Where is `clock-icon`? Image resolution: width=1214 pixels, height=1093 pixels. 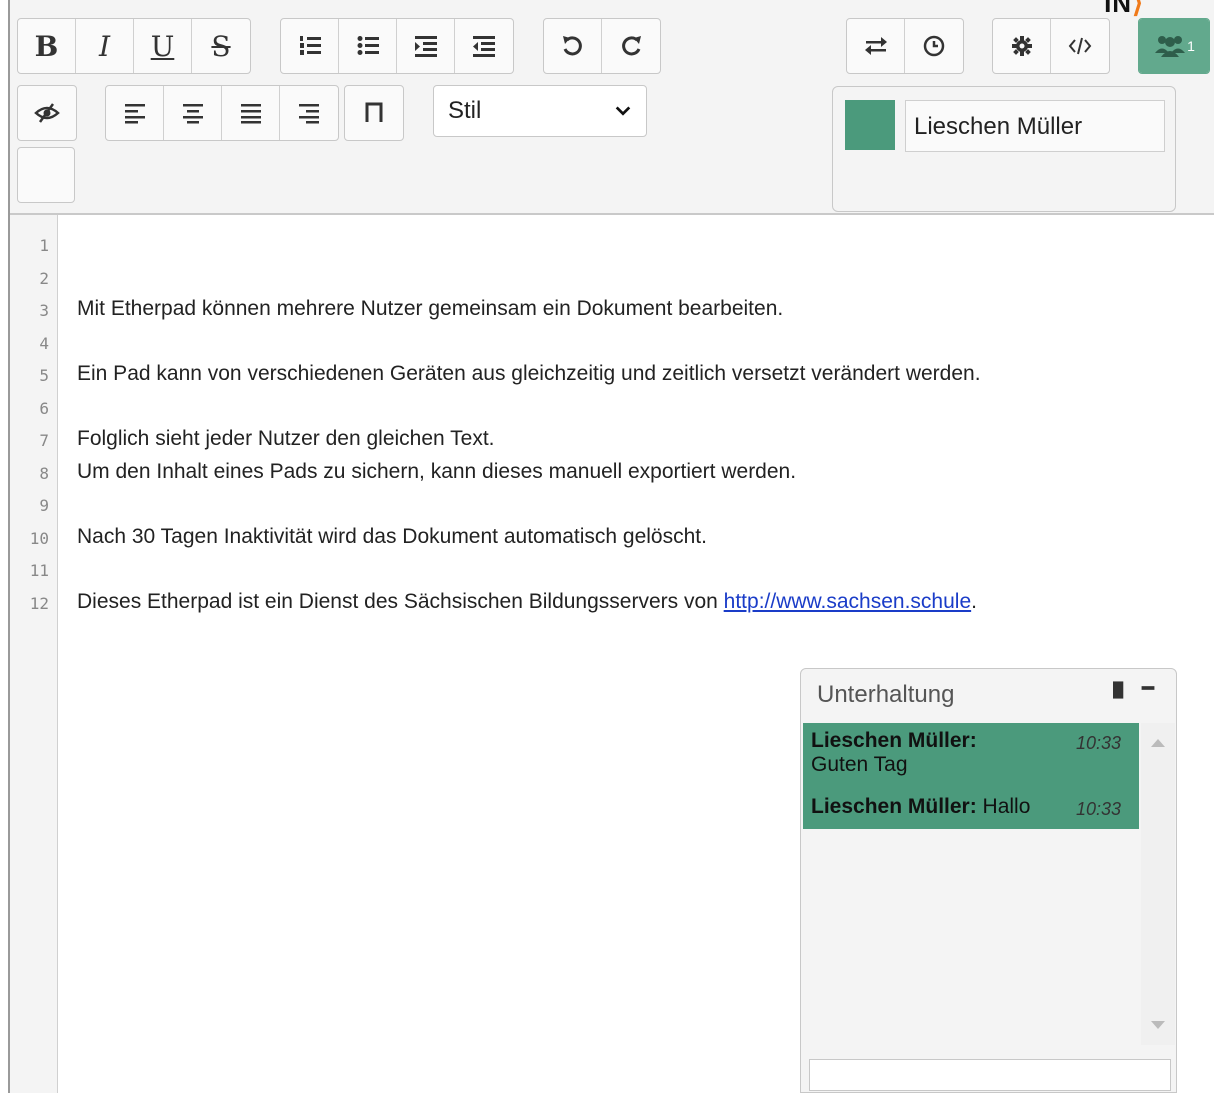
clock-icon is located at coordinates (934, 46).